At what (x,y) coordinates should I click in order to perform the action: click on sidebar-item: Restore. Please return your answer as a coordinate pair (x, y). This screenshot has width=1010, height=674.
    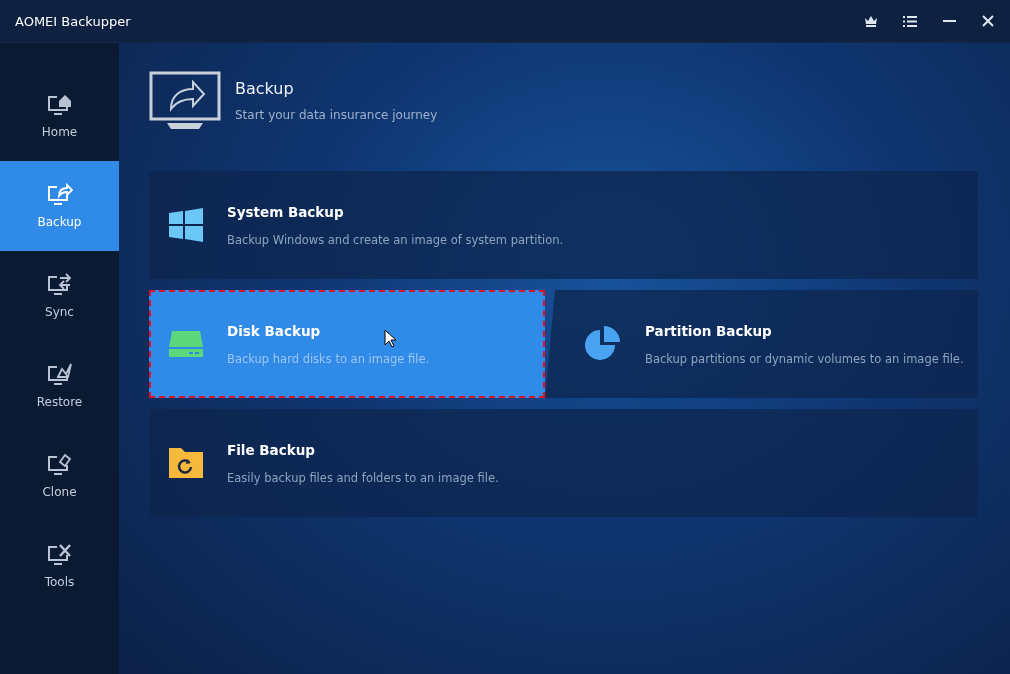
    Looking at the image, I should click on (59, 386).